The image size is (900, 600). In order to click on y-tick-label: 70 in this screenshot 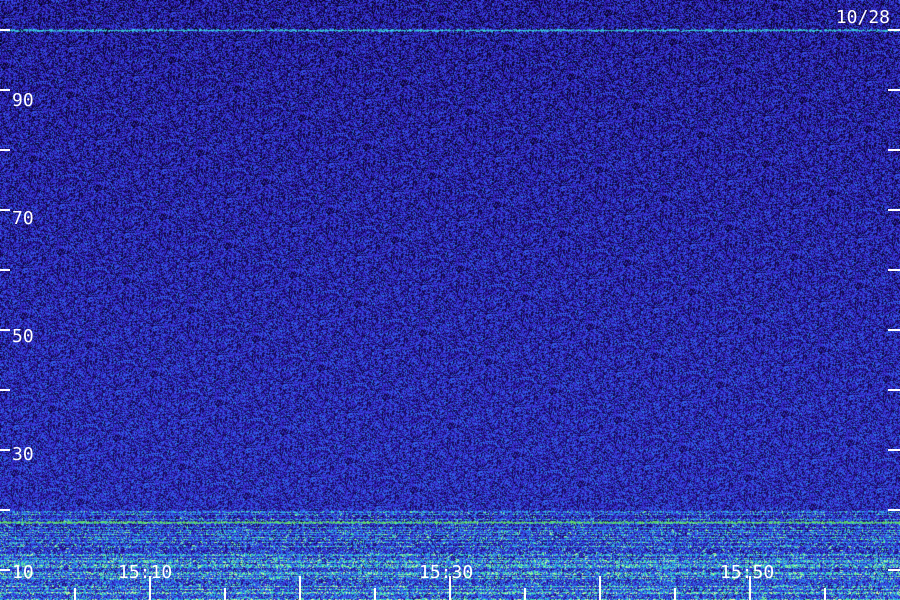, I will do `click(23, 218)`.